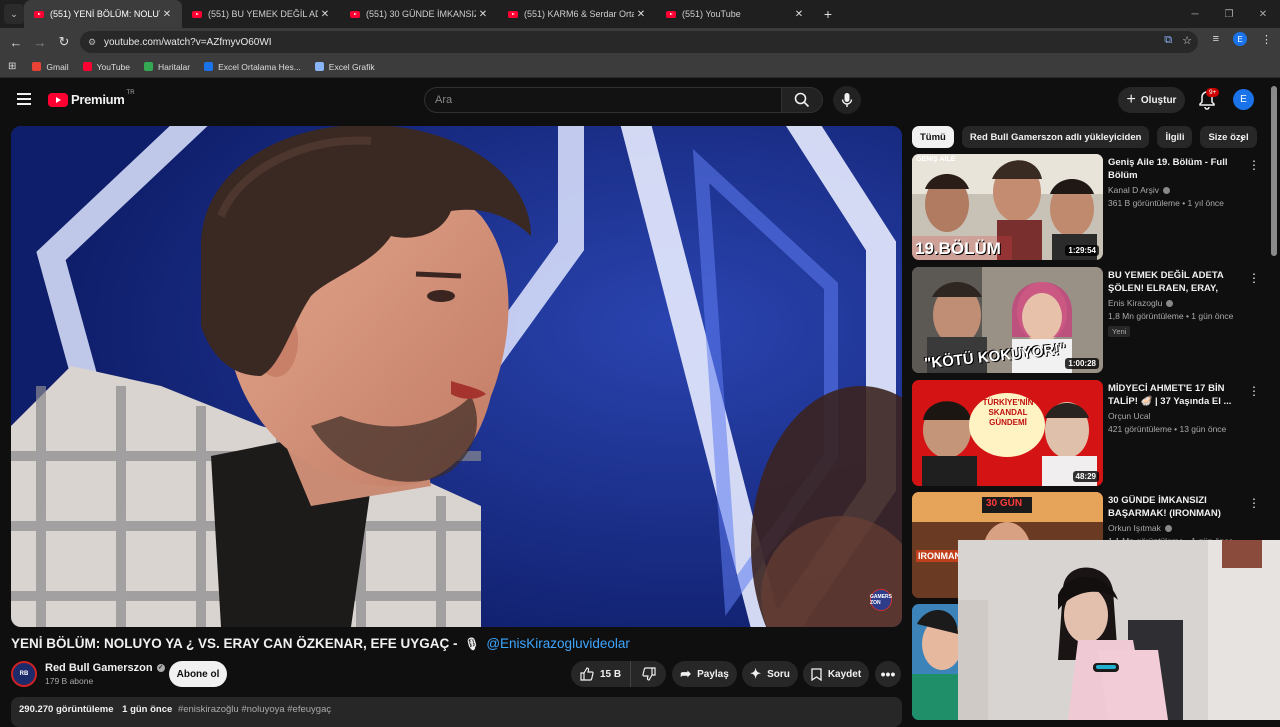 This screenshot has width=1280, height=727. Describe the element at coordinates (1175, 137) in the screenshot. I see `chip-related: İlgili` at that location.